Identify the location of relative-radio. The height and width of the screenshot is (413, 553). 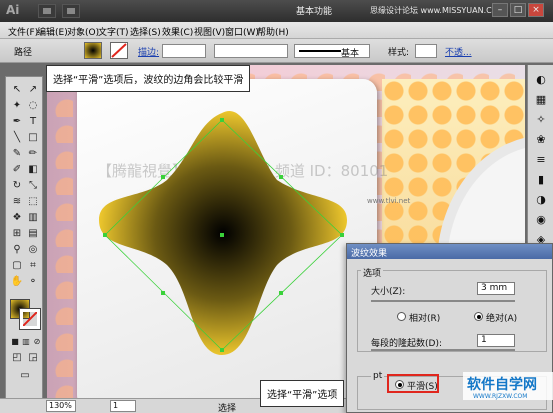
(401, 316).